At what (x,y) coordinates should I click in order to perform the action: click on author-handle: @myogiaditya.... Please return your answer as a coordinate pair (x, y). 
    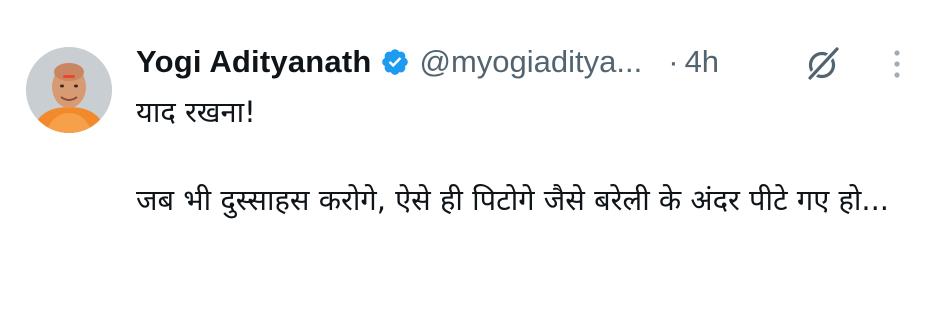
    Looking at the image, I should click on (531, 62).